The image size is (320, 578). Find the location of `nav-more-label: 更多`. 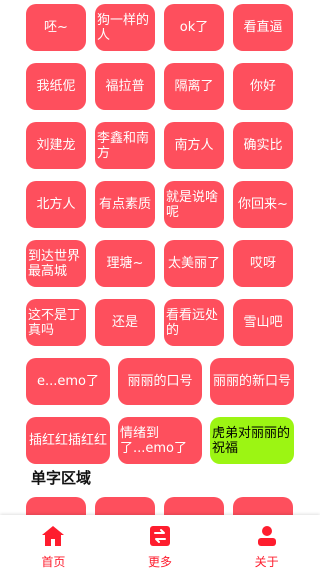

nav-more-label: 更多 is located at coordinates (160, 562).